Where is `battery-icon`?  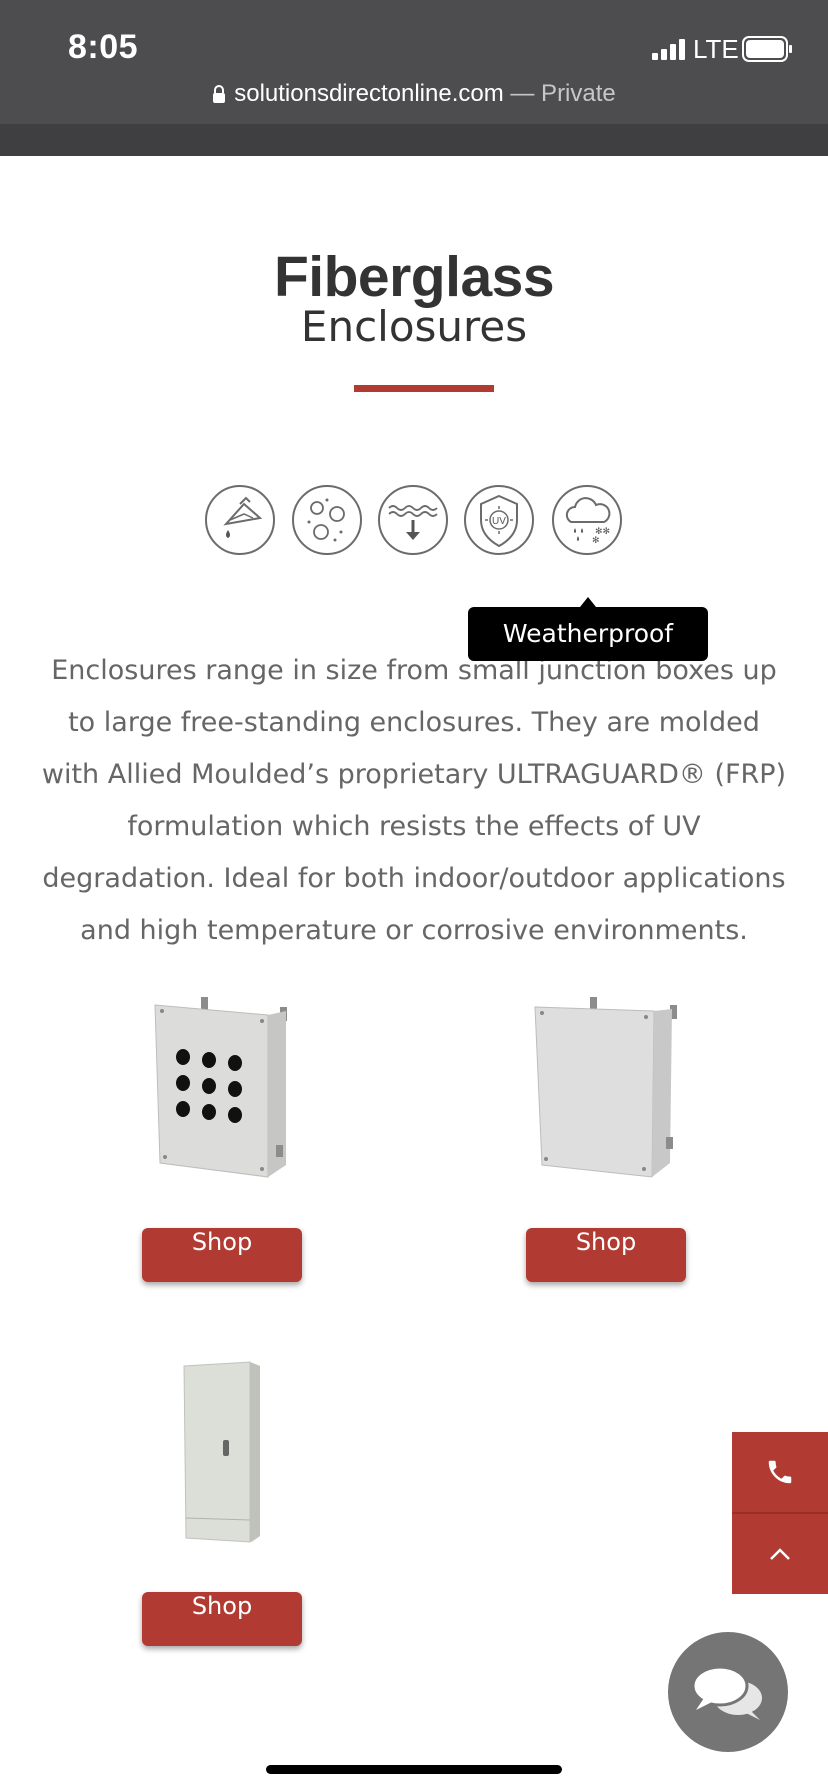
battery-icon is located at coordinates (767, 49).